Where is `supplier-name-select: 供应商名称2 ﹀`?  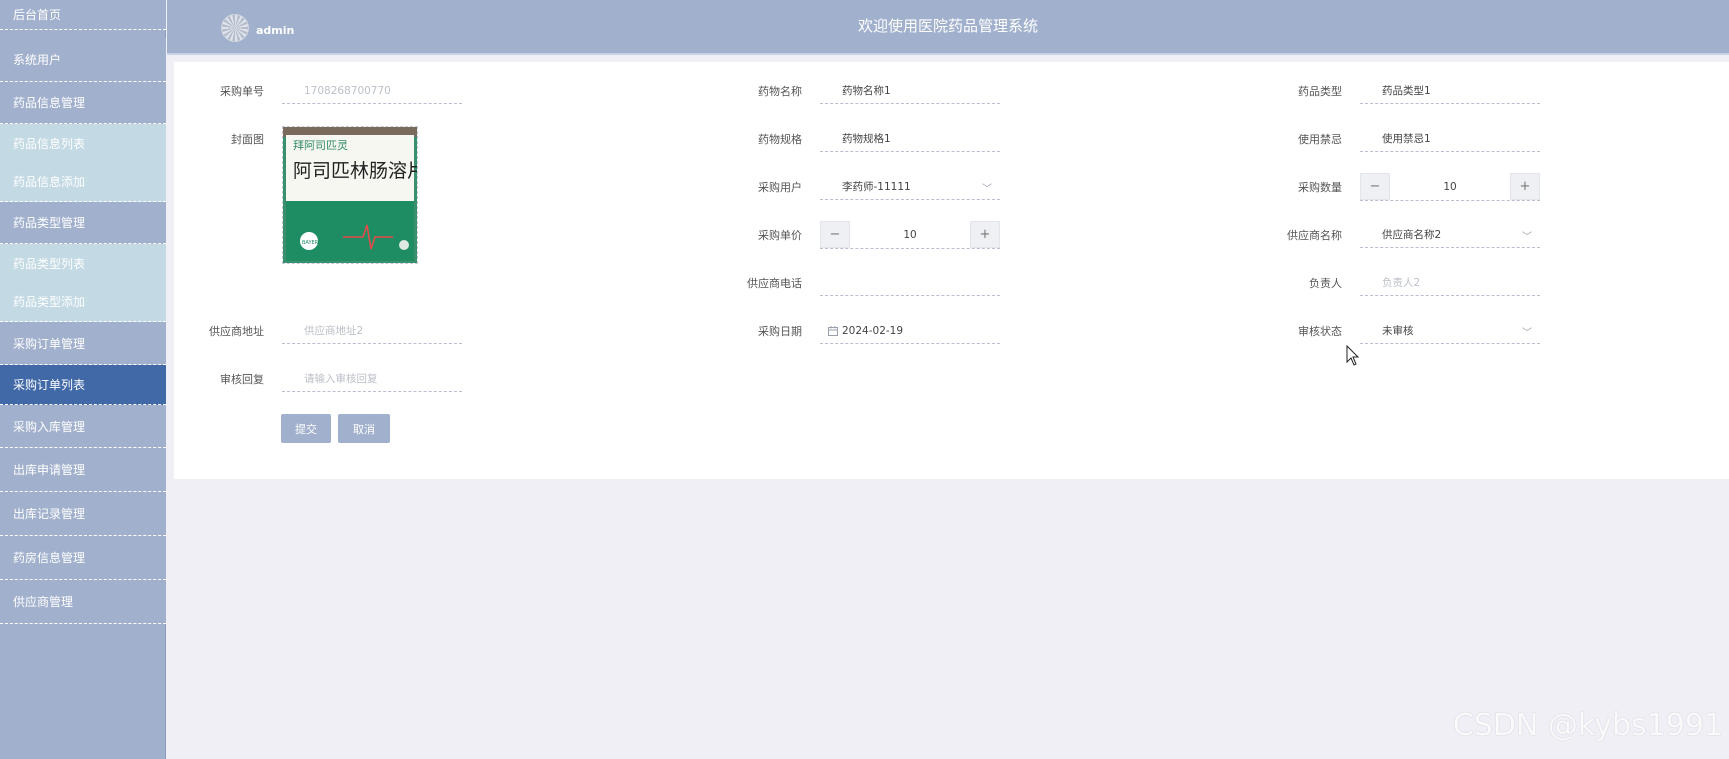 supplier-name-select: 供应商名称2 ﹀ is located at coordinates (1450, 235).